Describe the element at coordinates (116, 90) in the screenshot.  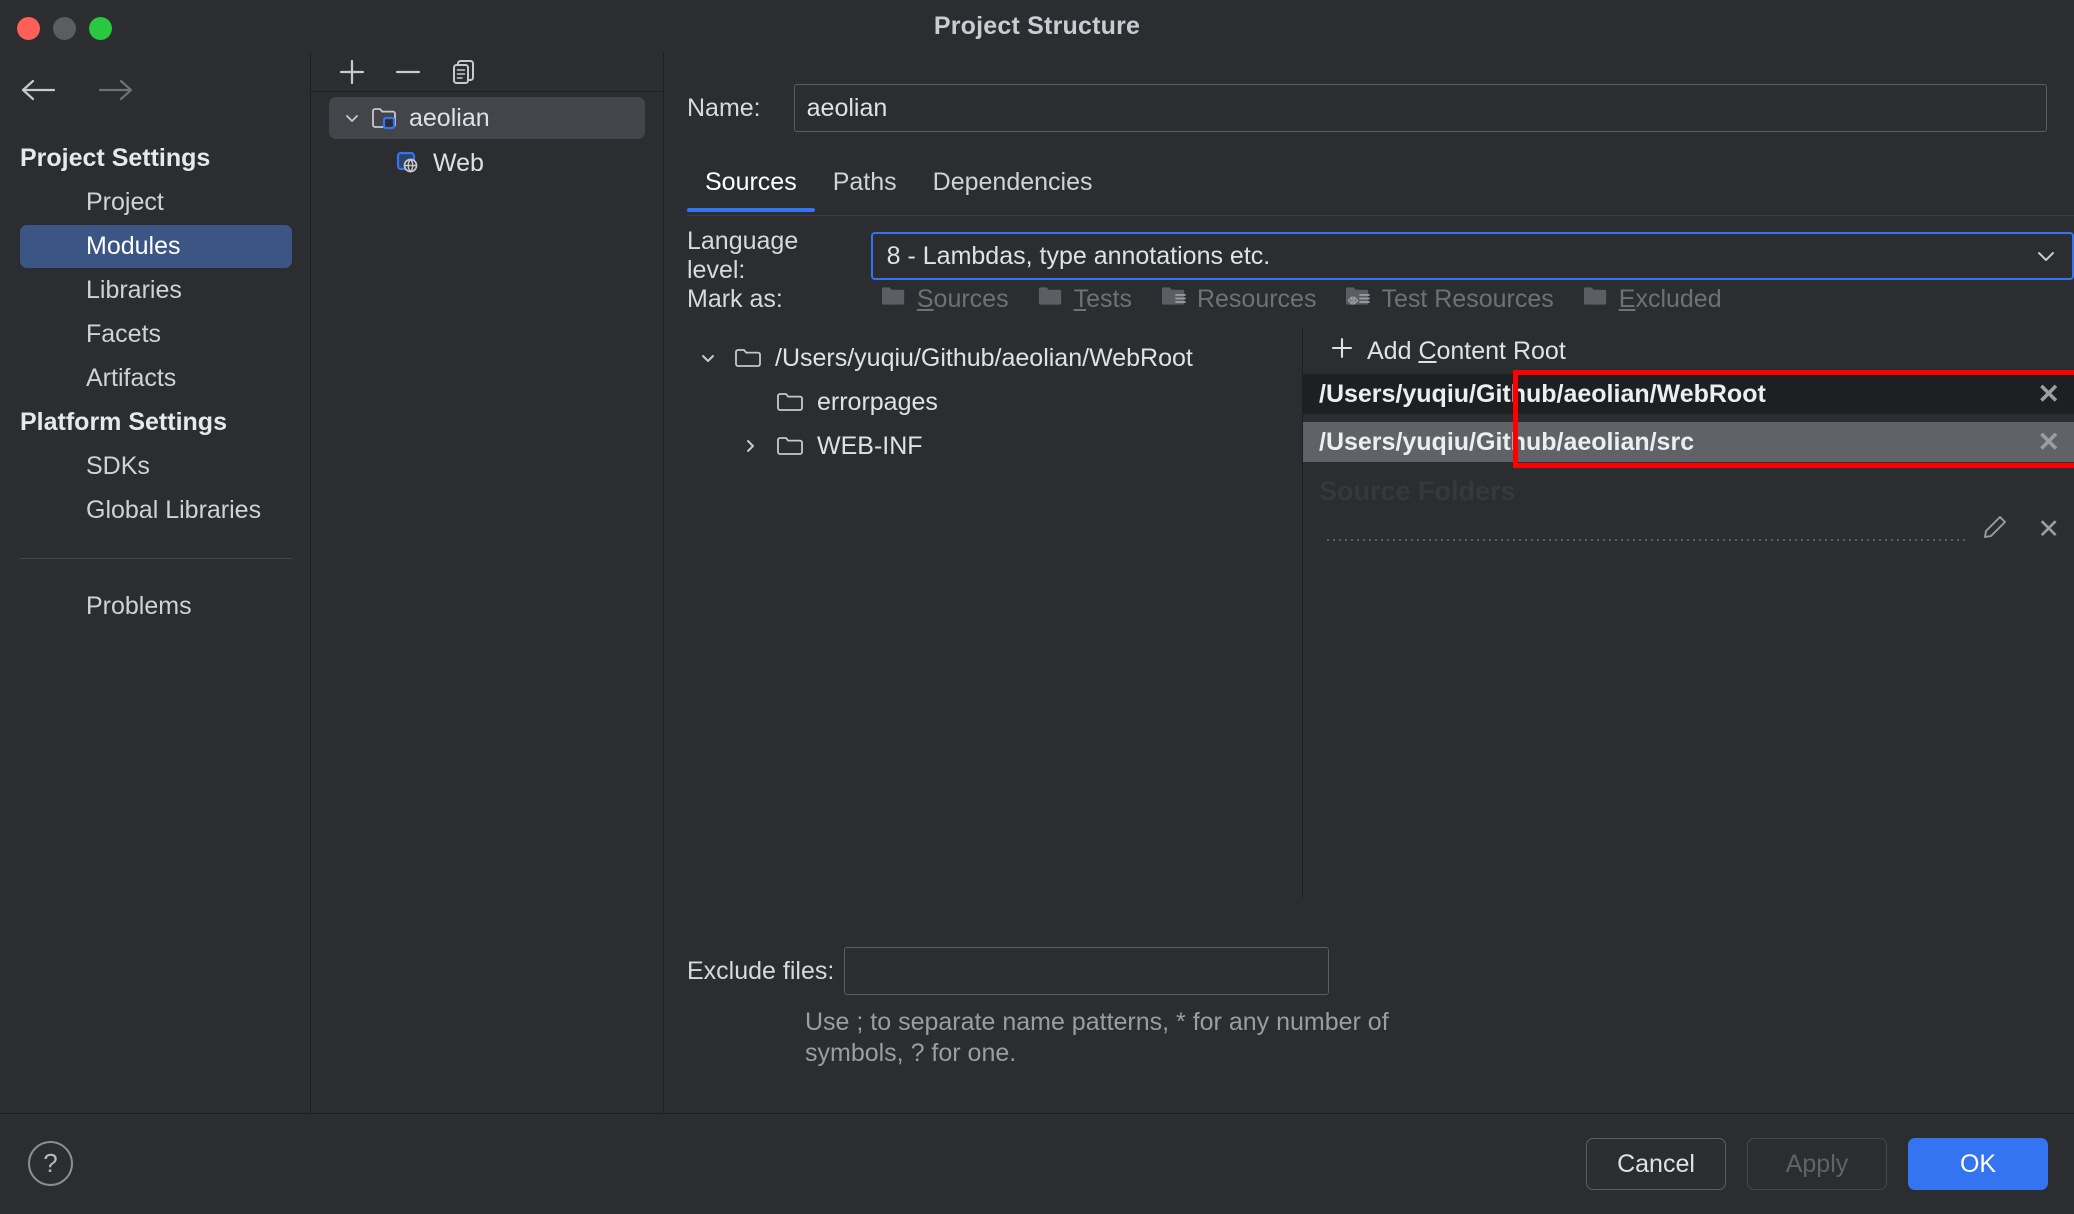
I see `arrow-right-icon` at that location.